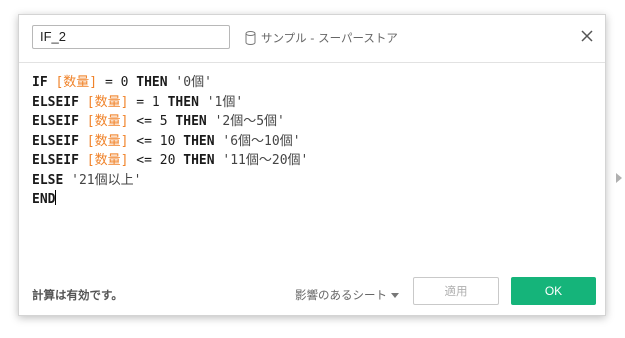 The image size is (625, 338). What do you see at coordinates (312, 181) in the screenshot?
I see `code-line: ELSE '21個以上'` at bounding box center [312, 181].